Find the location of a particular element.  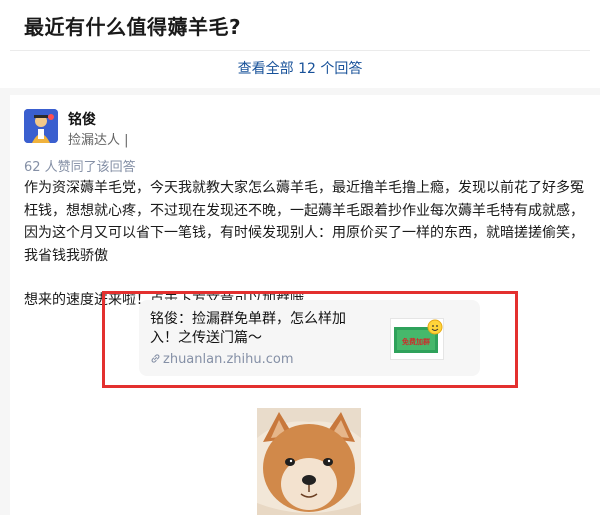

vote-count: 62 人赞同了该回答 is located at coordinates (80, 167).